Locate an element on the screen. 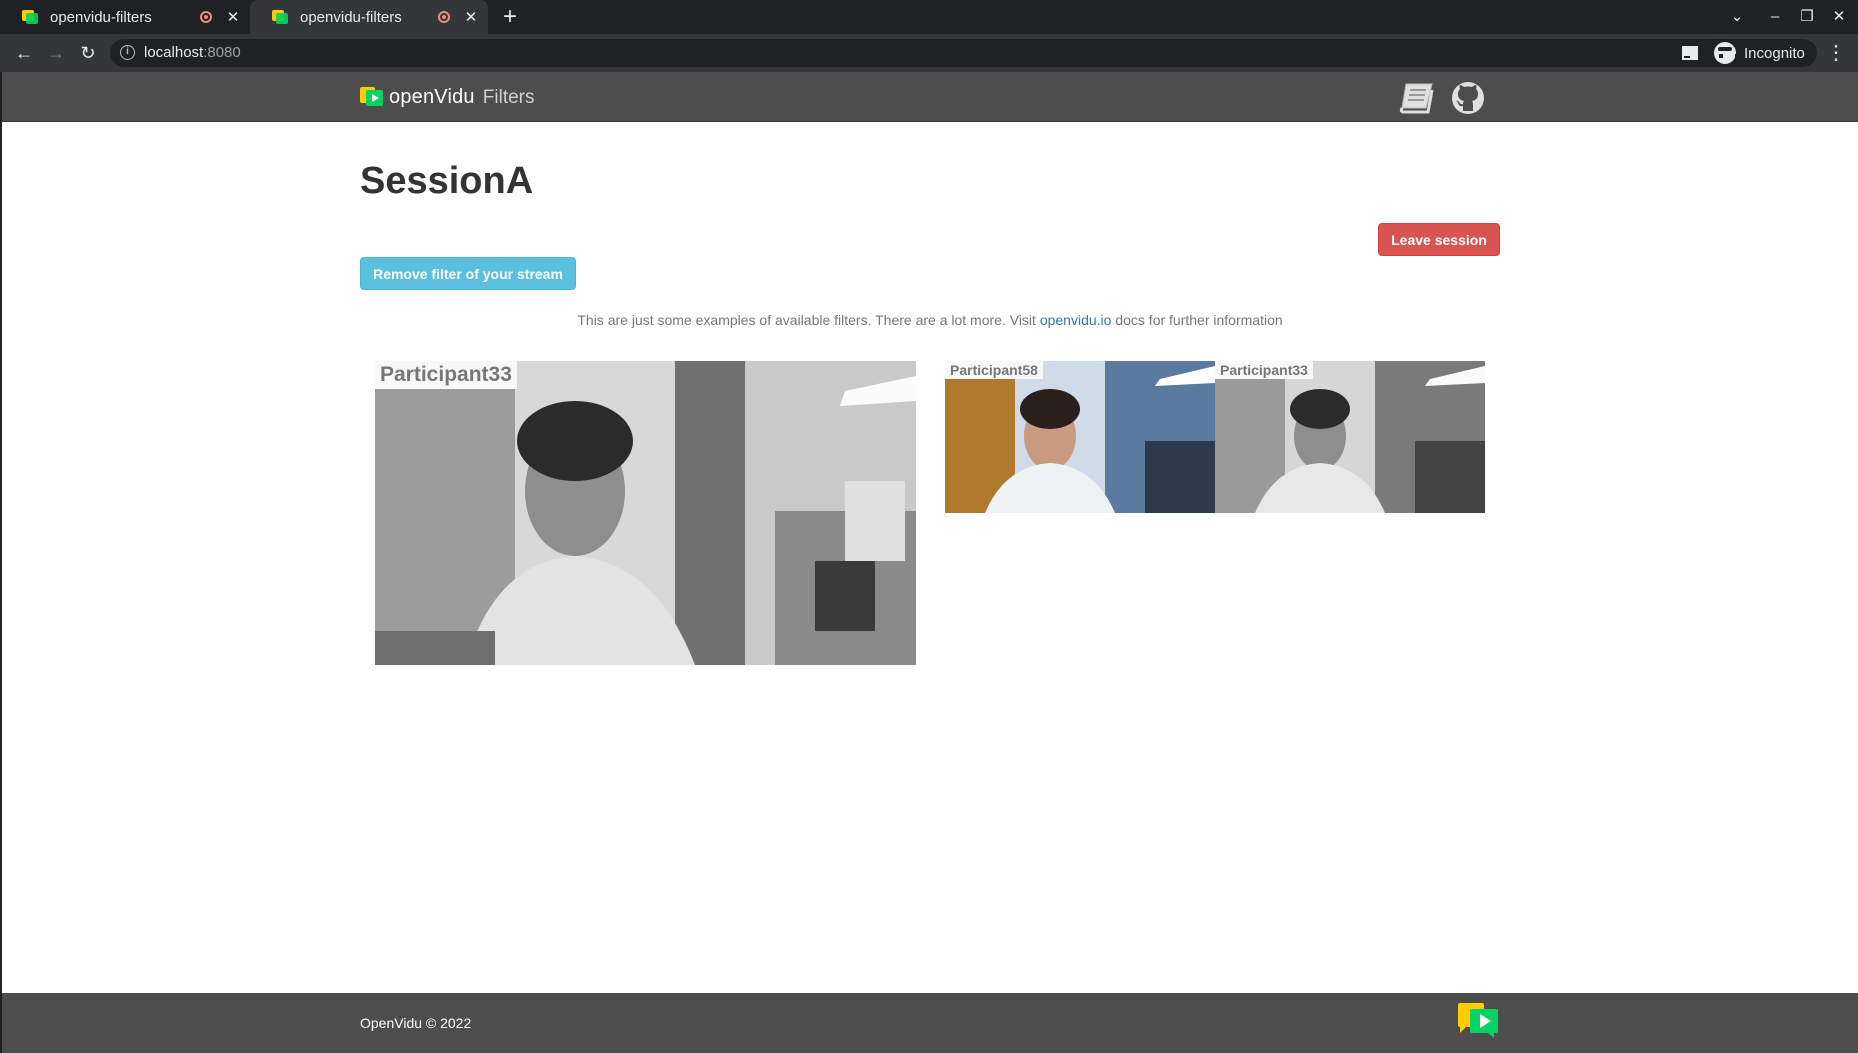 The height and width of the screenshot is (1053, 1858). app-navbar: openVidu Filters is located at coordinates (930, 97).